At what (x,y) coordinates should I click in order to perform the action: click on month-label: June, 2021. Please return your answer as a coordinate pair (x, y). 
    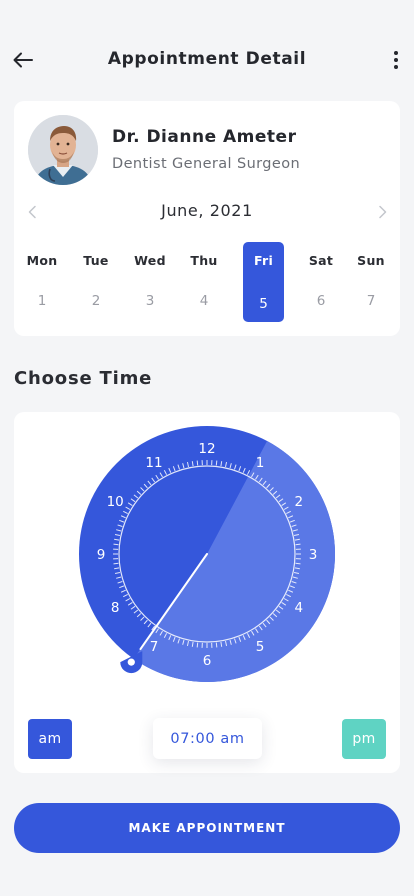
    Looking at the image, I should click on (207, 210).